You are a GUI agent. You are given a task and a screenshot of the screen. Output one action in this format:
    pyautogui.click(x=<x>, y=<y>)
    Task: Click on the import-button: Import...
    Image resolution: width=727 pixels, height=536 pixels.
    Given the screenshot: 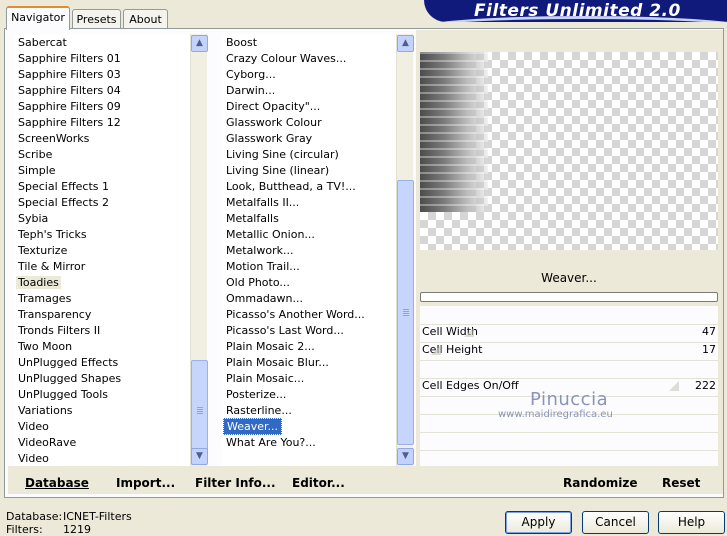 What is the action you would take?
    pyautogui.click(x=145, y=483)
    